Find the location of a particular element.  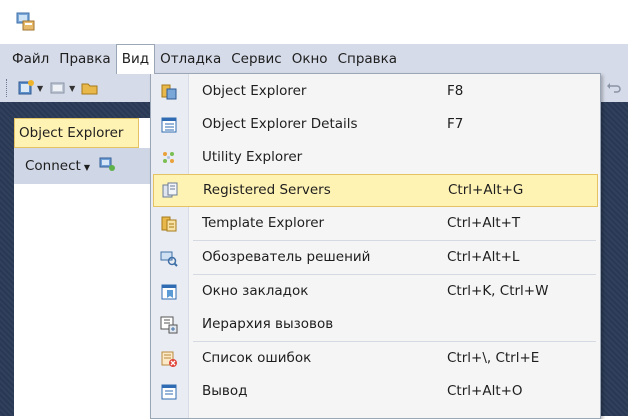

menu-item-label: Вывод is located at coordinates (225, 391).